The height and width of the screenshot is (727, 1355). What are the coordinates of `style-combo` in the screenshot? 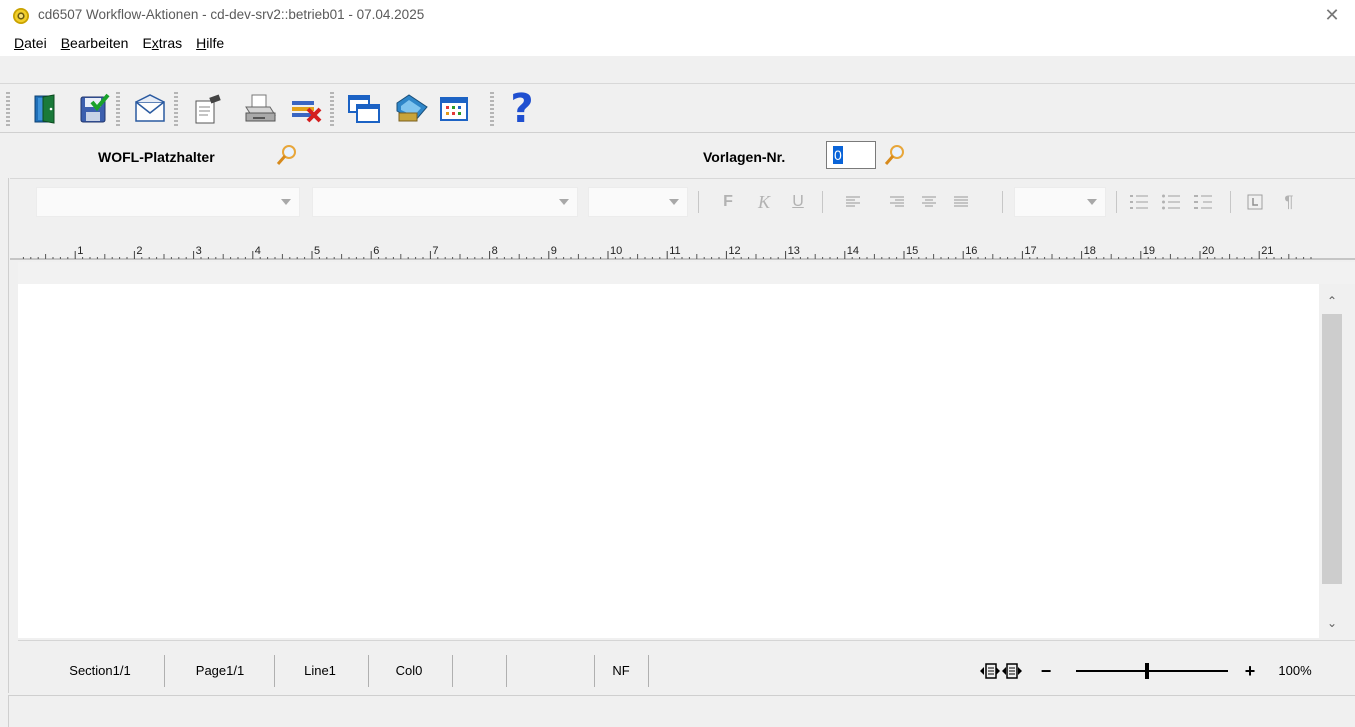 It's located at (168, 202).